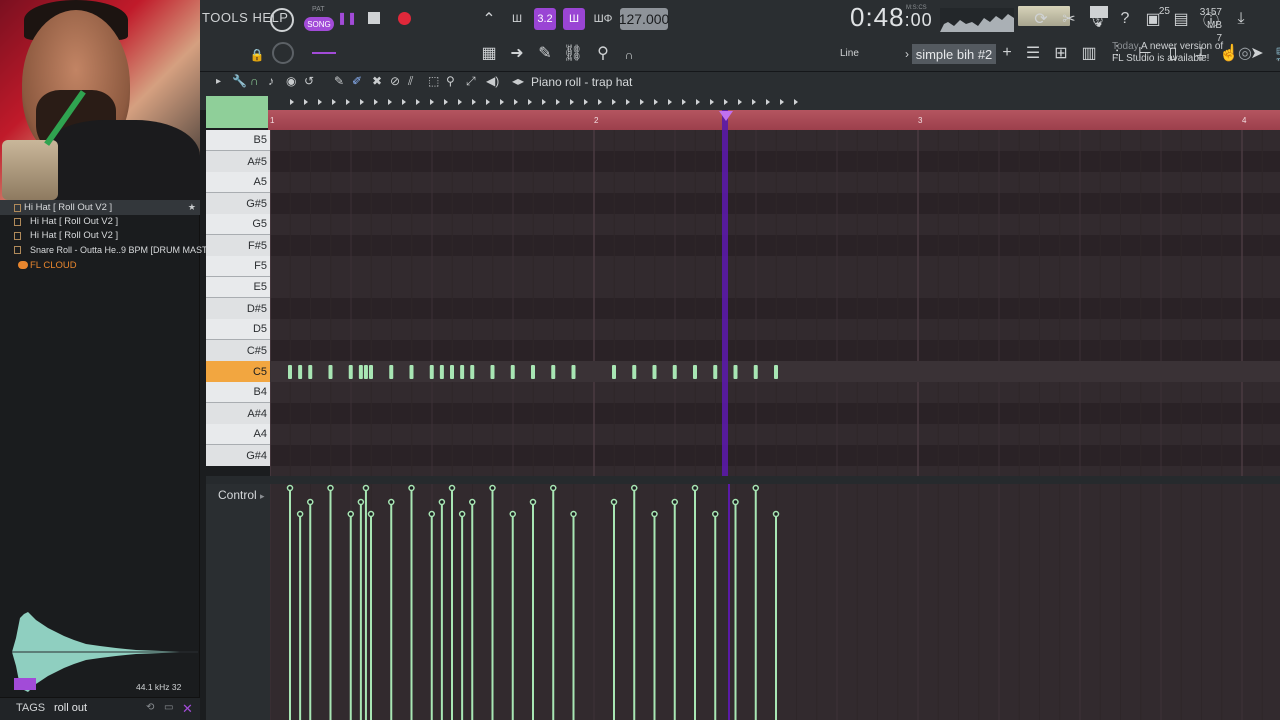  What do you see at coordinates (1153, 19) in the screenshot?
I see `save-icon: ▣` at bounding box center [1153, 19].